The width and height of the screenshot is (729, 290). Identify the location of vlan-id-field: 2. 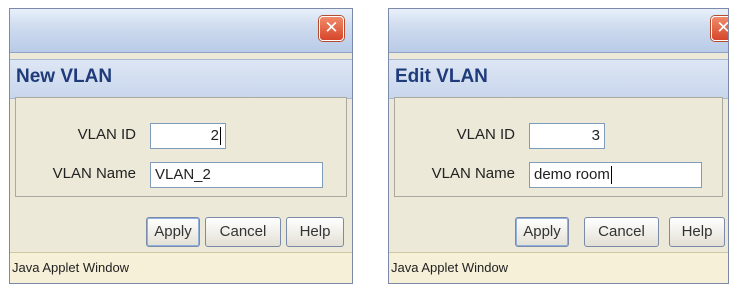
(188, 136).